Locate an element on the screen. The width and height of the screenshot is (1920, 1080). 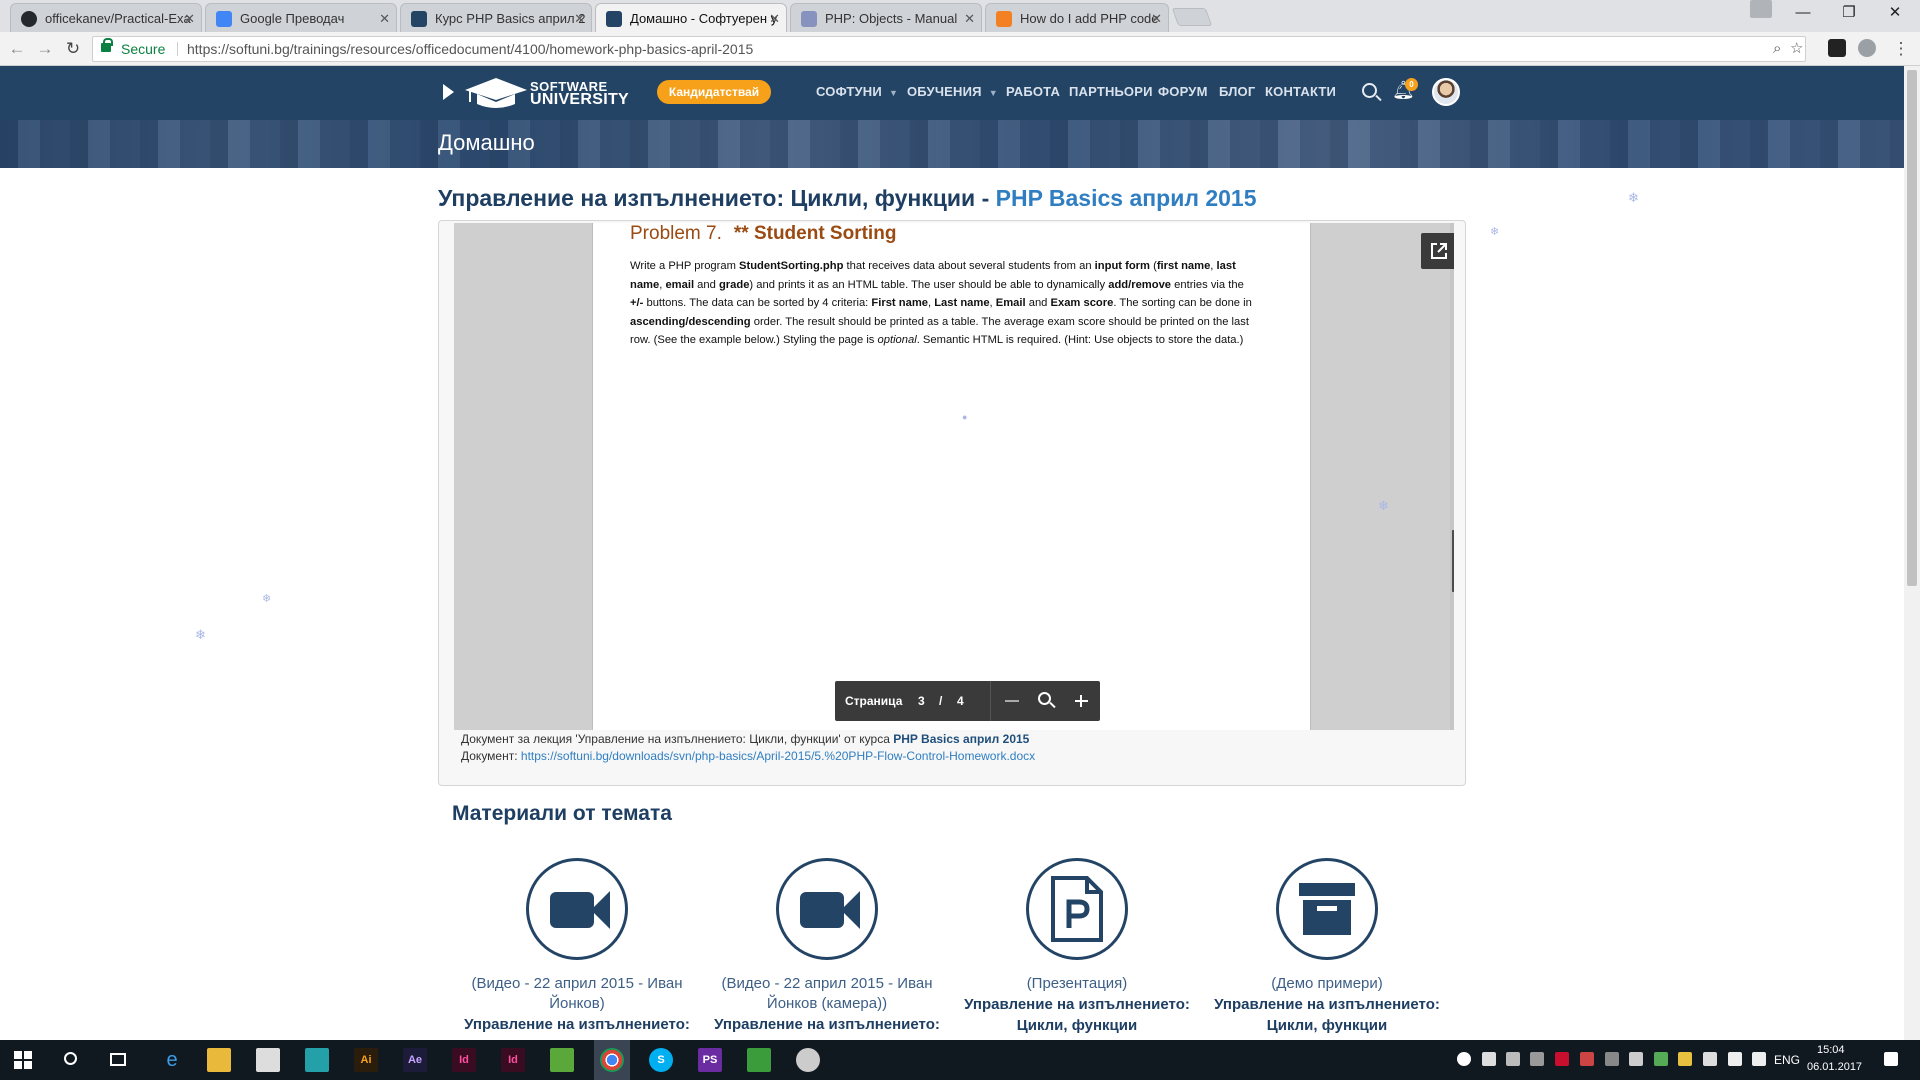
file-explorer-icon is located at coordinates (219, 1060).